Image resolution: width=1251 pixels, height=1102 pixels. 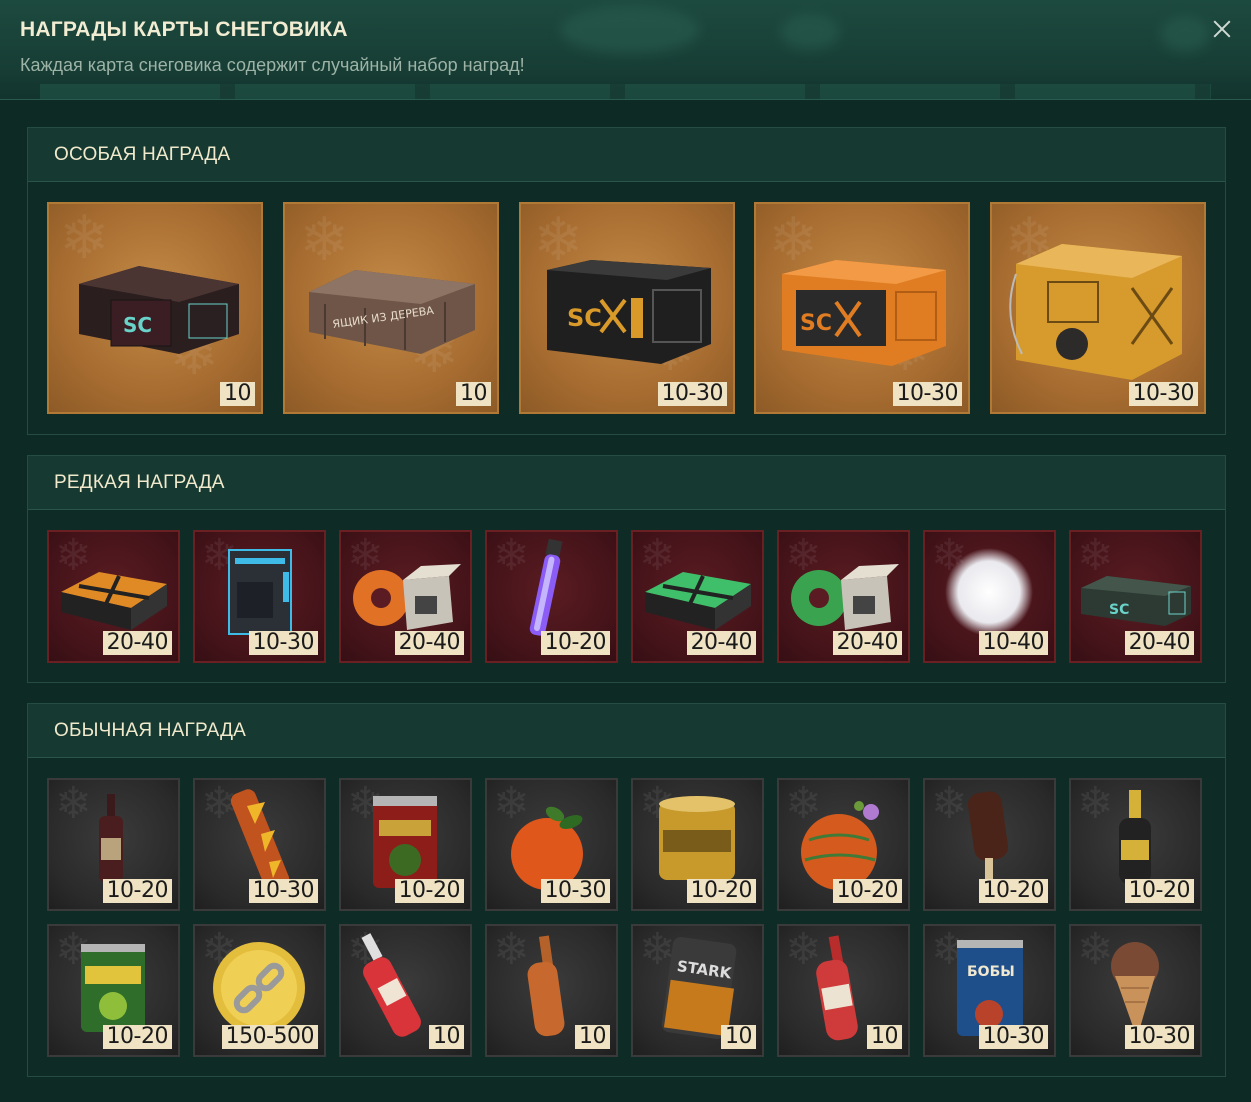 I want to click on reward-tile: ❄❄ 10-30, so click(x=1098, y=308).